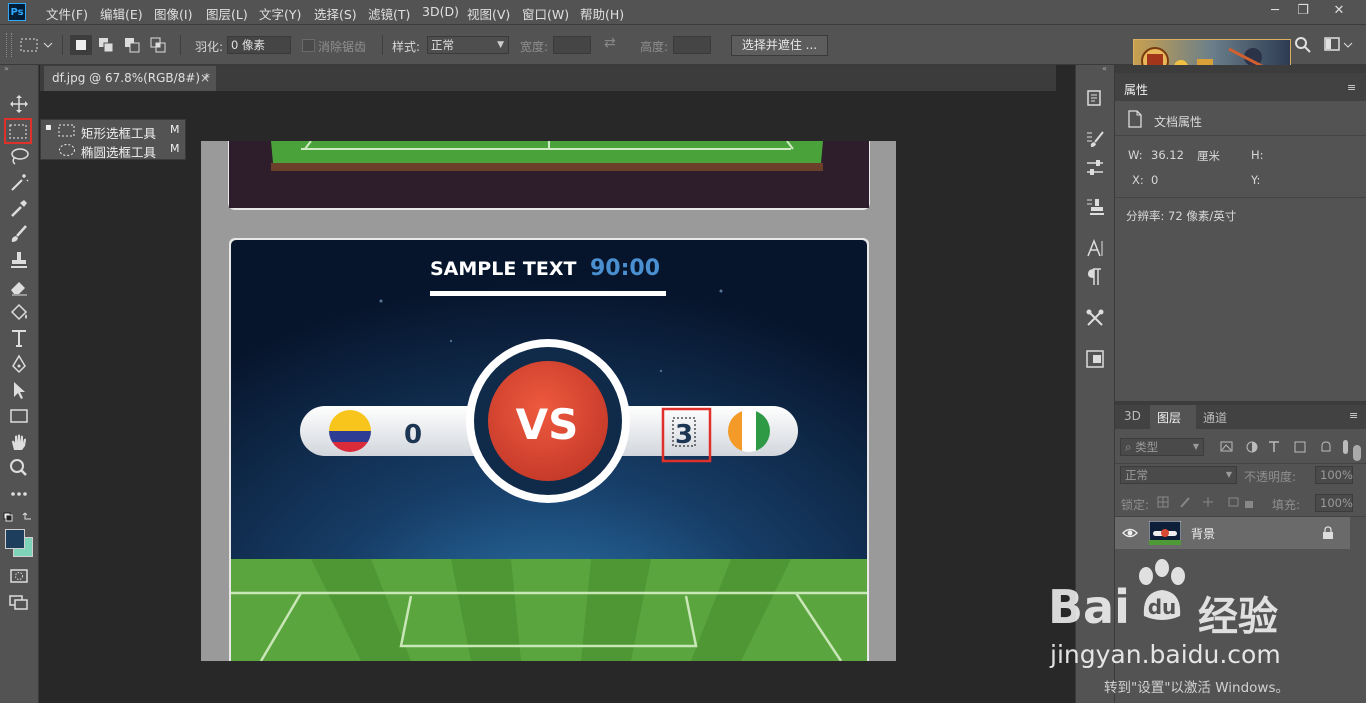 The width and height of the screenshot is (1366, 703). I want to click on feather-input: 0 像素, so click(259, 45).